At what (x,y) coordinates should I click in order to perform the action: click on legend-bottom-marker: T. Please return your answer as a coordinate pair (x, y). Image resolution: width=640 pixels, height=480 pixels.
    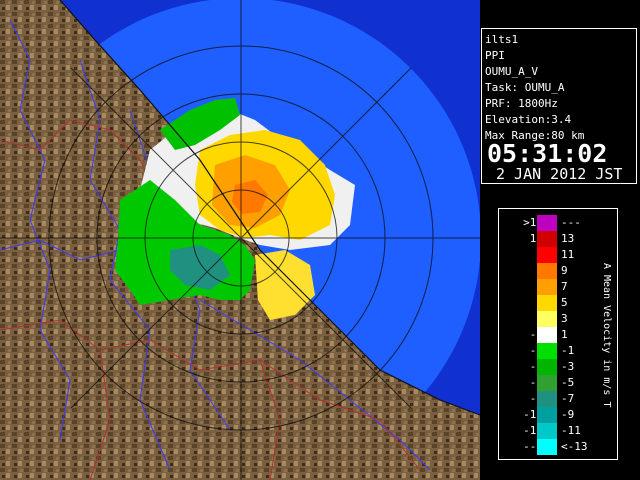
    Looking at the image, I should click on (606, 404).